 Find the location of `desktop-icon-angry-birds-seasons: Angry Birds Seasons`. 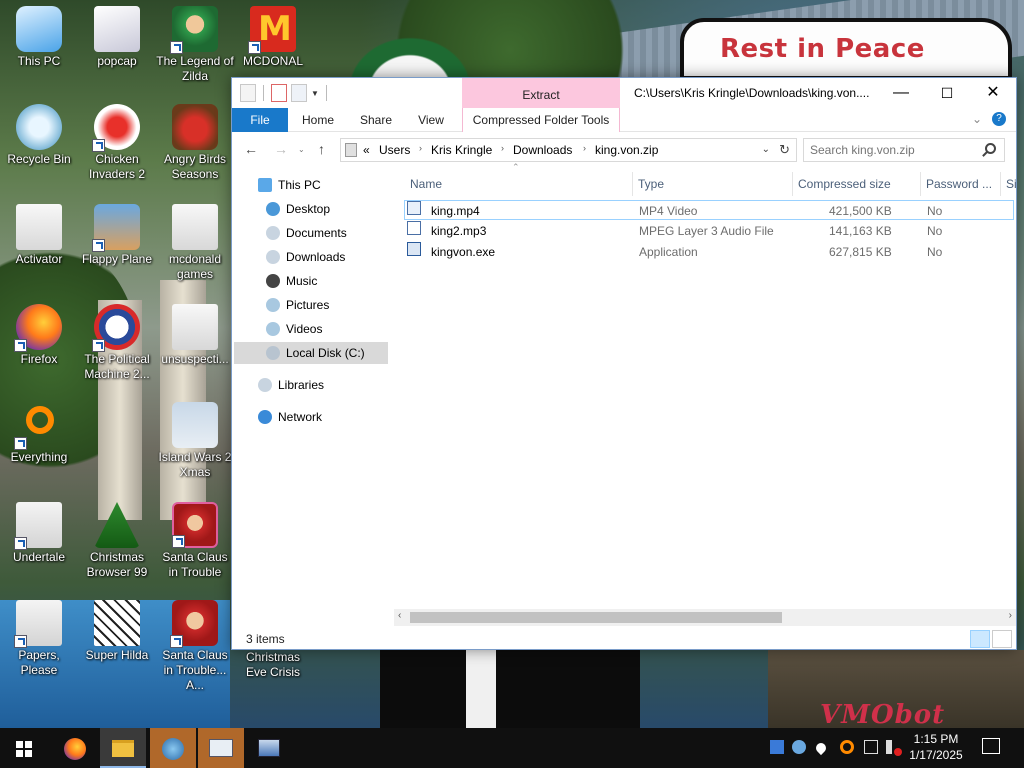

desktop-icon-angry-birds-seasons: Angry Birds Seasons is located at coordinates (195, 143).